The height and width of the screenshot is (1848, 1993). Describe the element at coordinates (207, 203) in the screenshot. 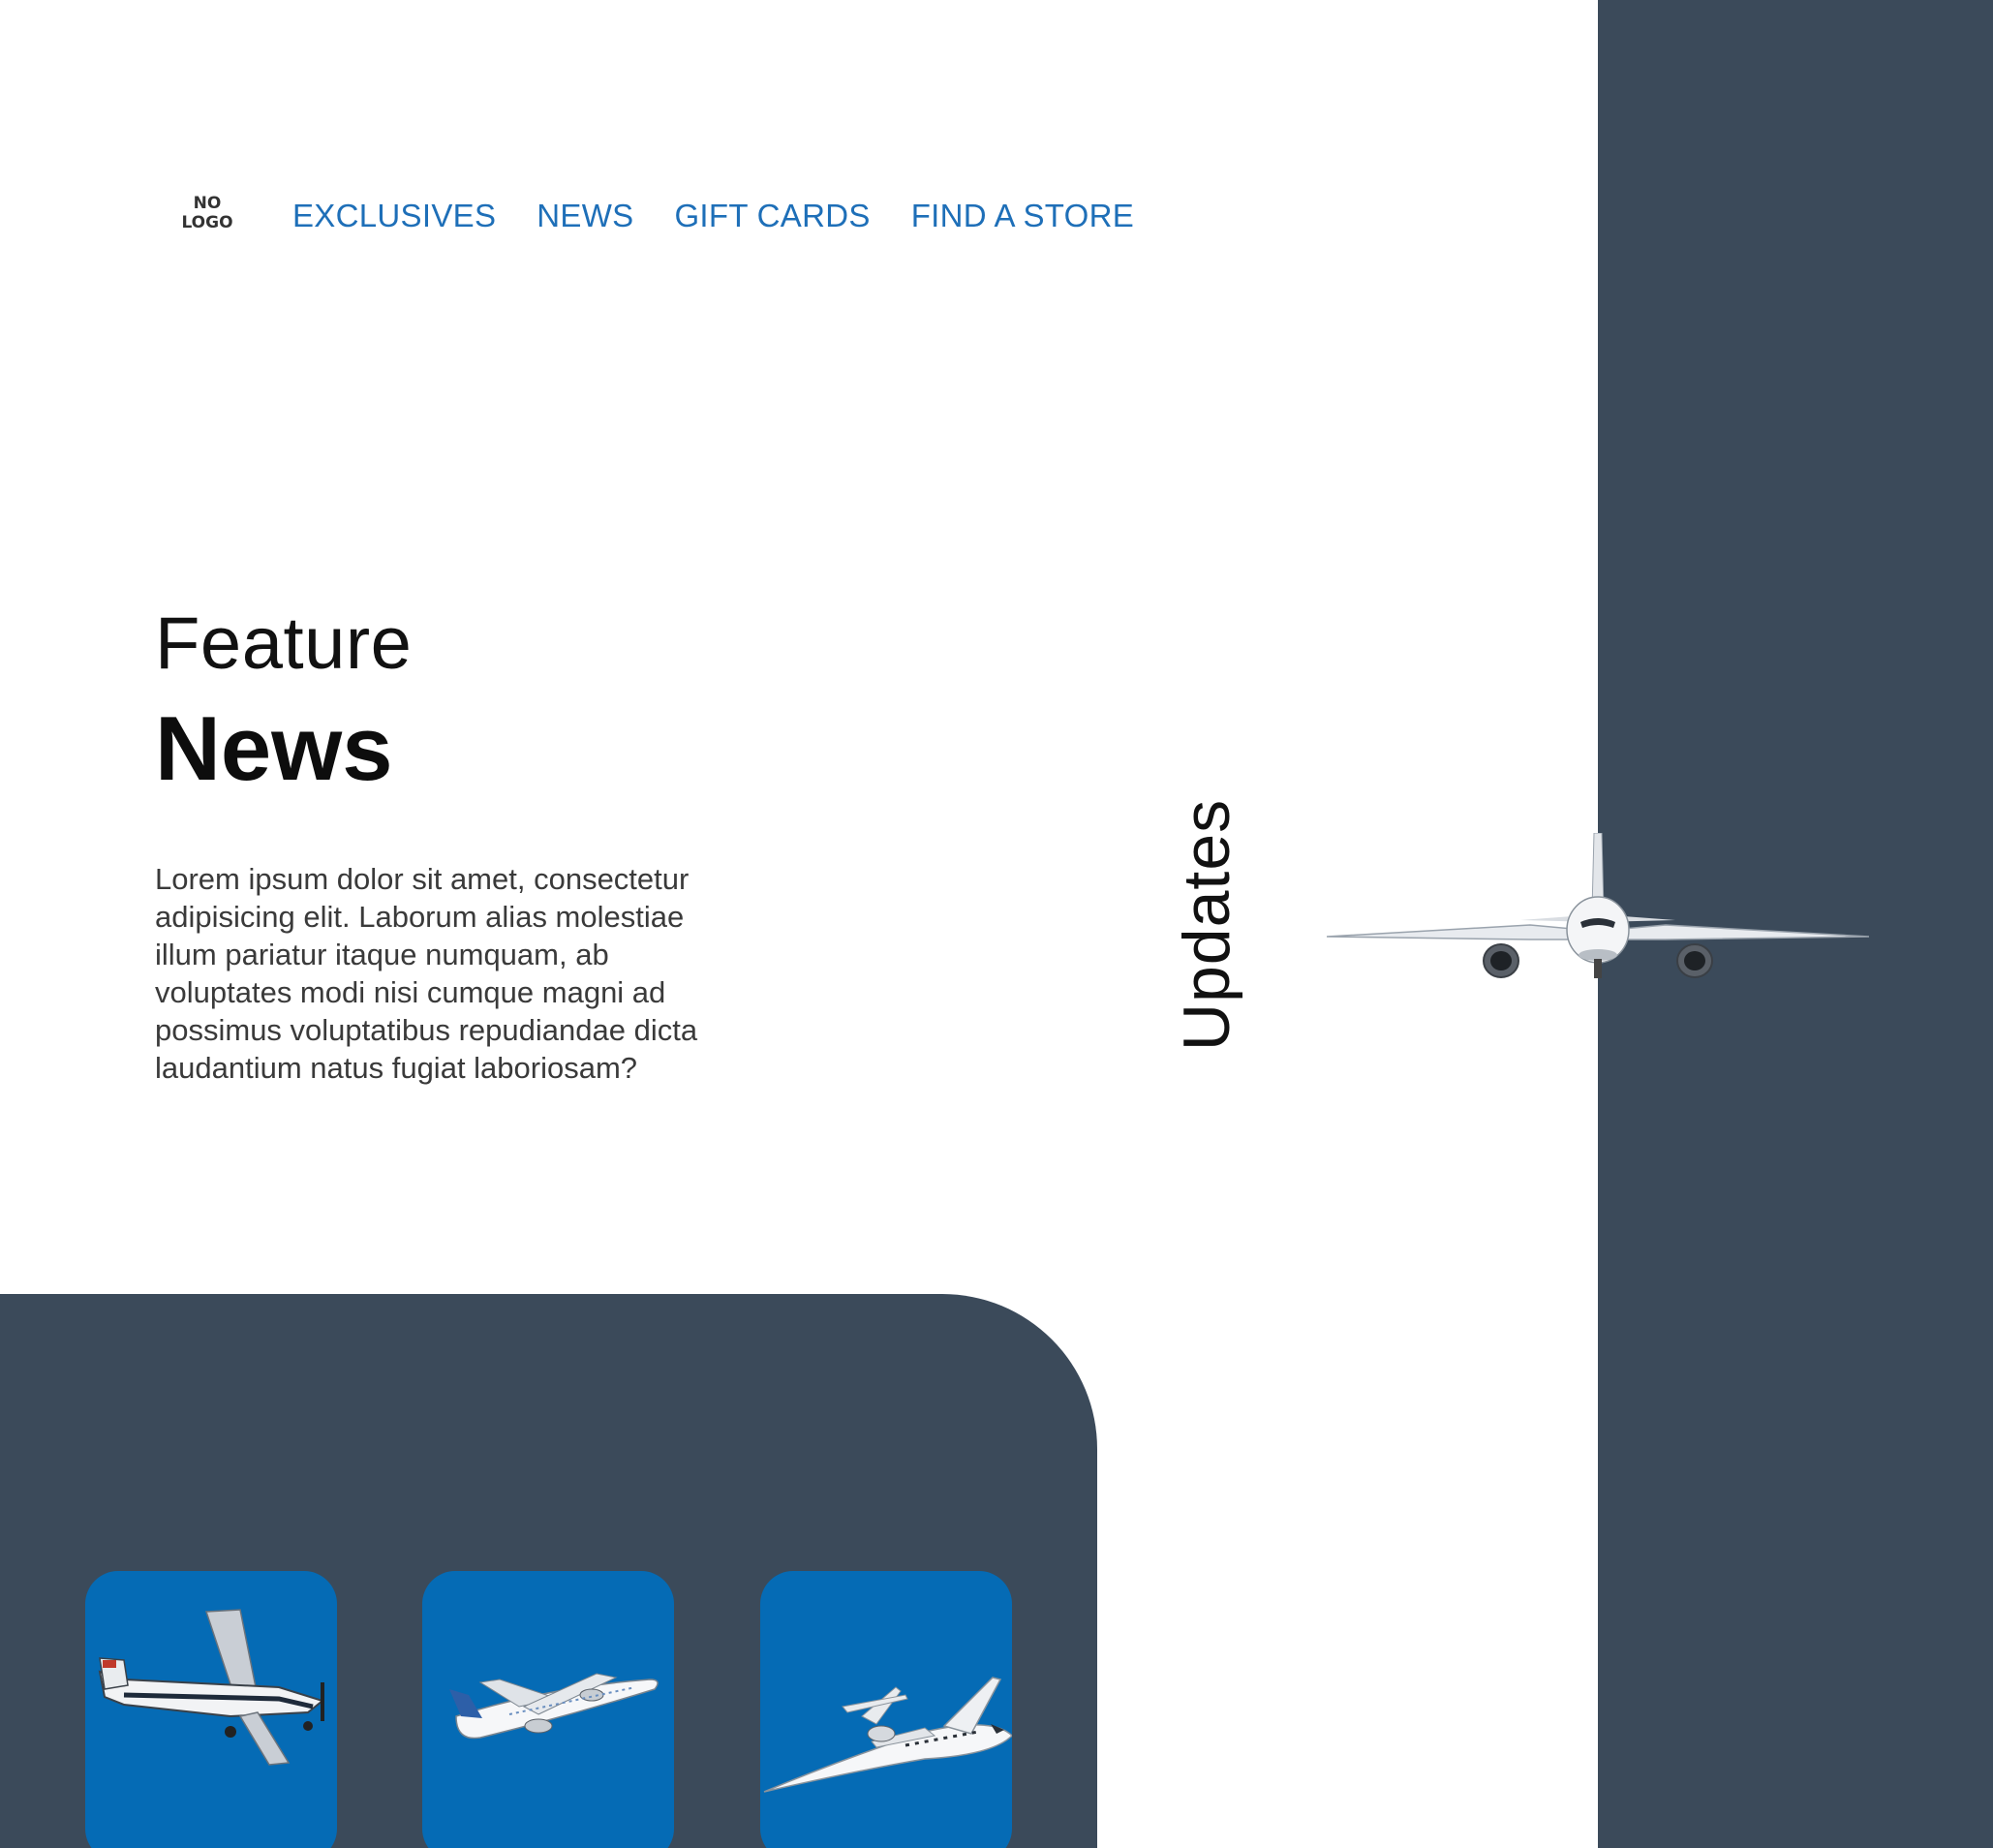

I see `logo-line-1: NO` at that location.